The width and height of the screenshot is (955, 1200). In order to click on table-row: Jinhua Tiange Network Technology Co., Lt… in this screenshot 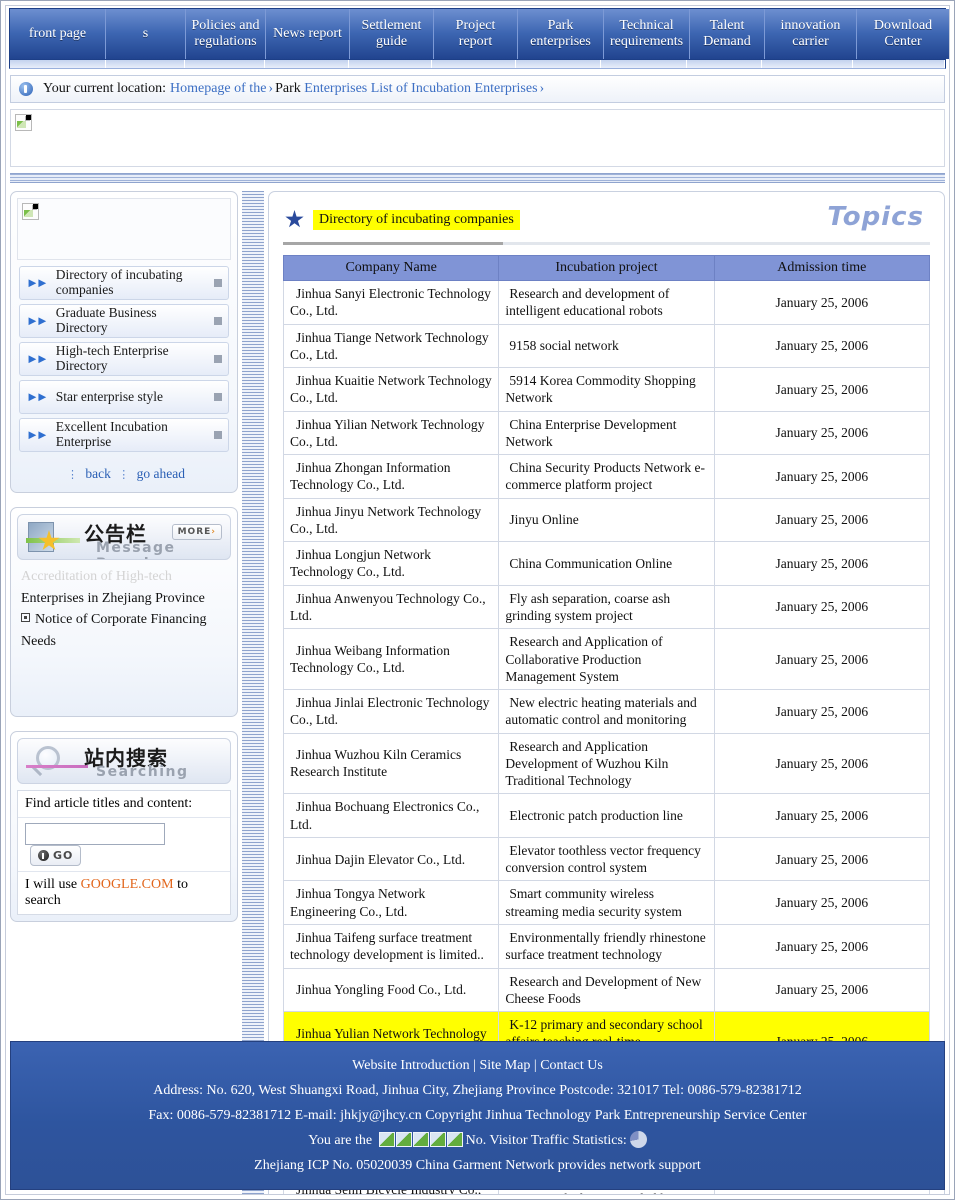, I will do `click(606, 346)`.